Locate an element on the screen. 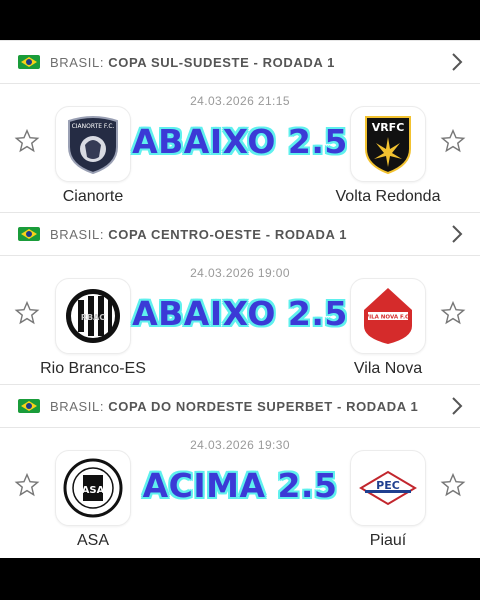  cianorte-crest-icon: CIANORTE F.C. is located at coordinates (93, 145).